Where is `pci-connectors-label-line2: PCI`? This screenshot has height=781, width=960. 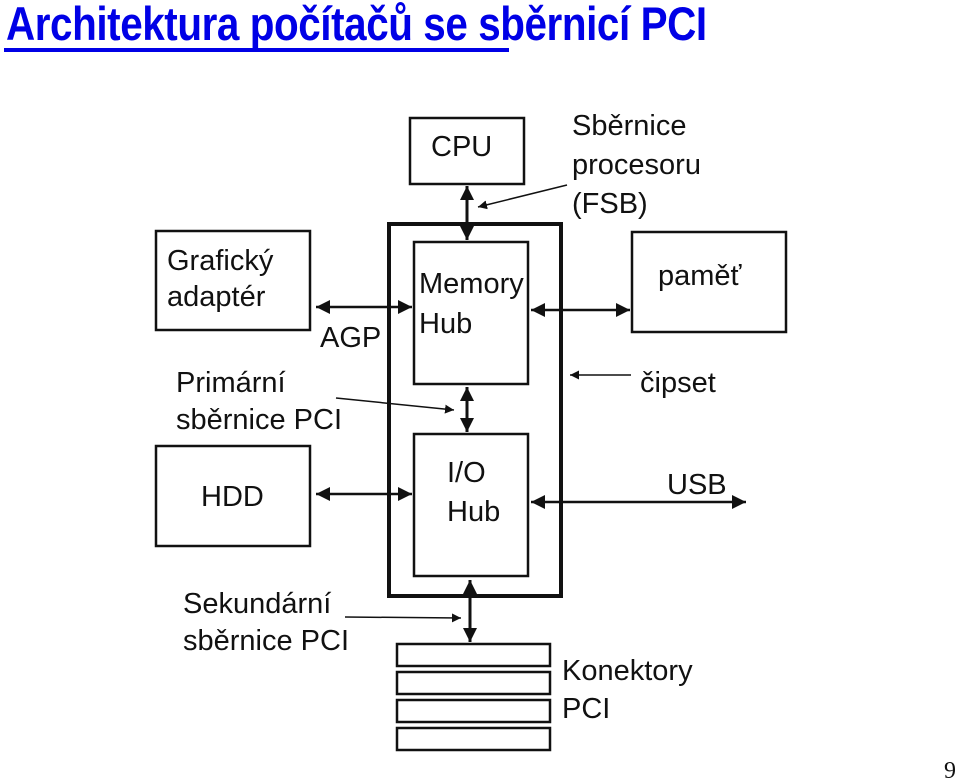 pci-connectors-label-line2: PCI is located at coordinates (586, 709).